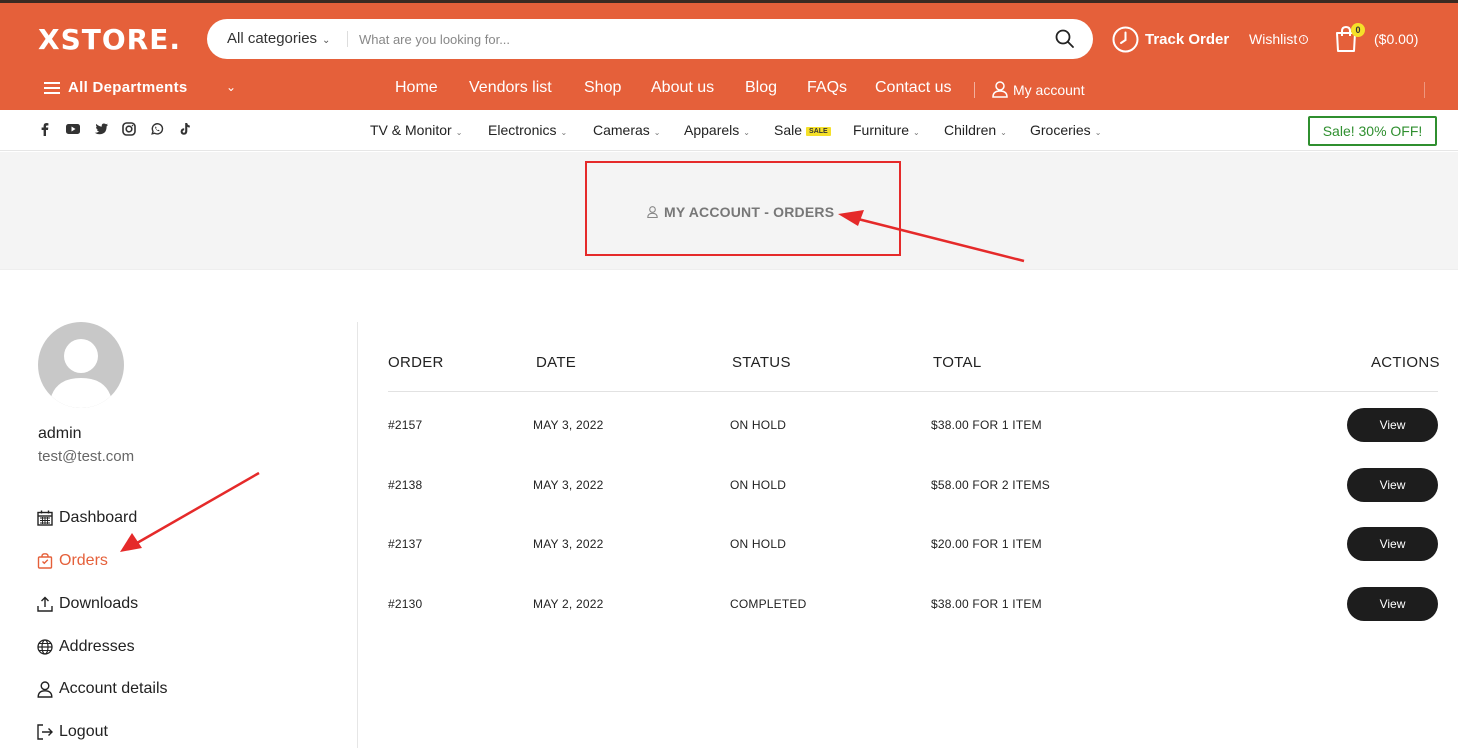 This screenshot has width=1458, height=748. Describe the element at coordinates (129, 129) in the screenshot. I see `instagram-icon` at that location.